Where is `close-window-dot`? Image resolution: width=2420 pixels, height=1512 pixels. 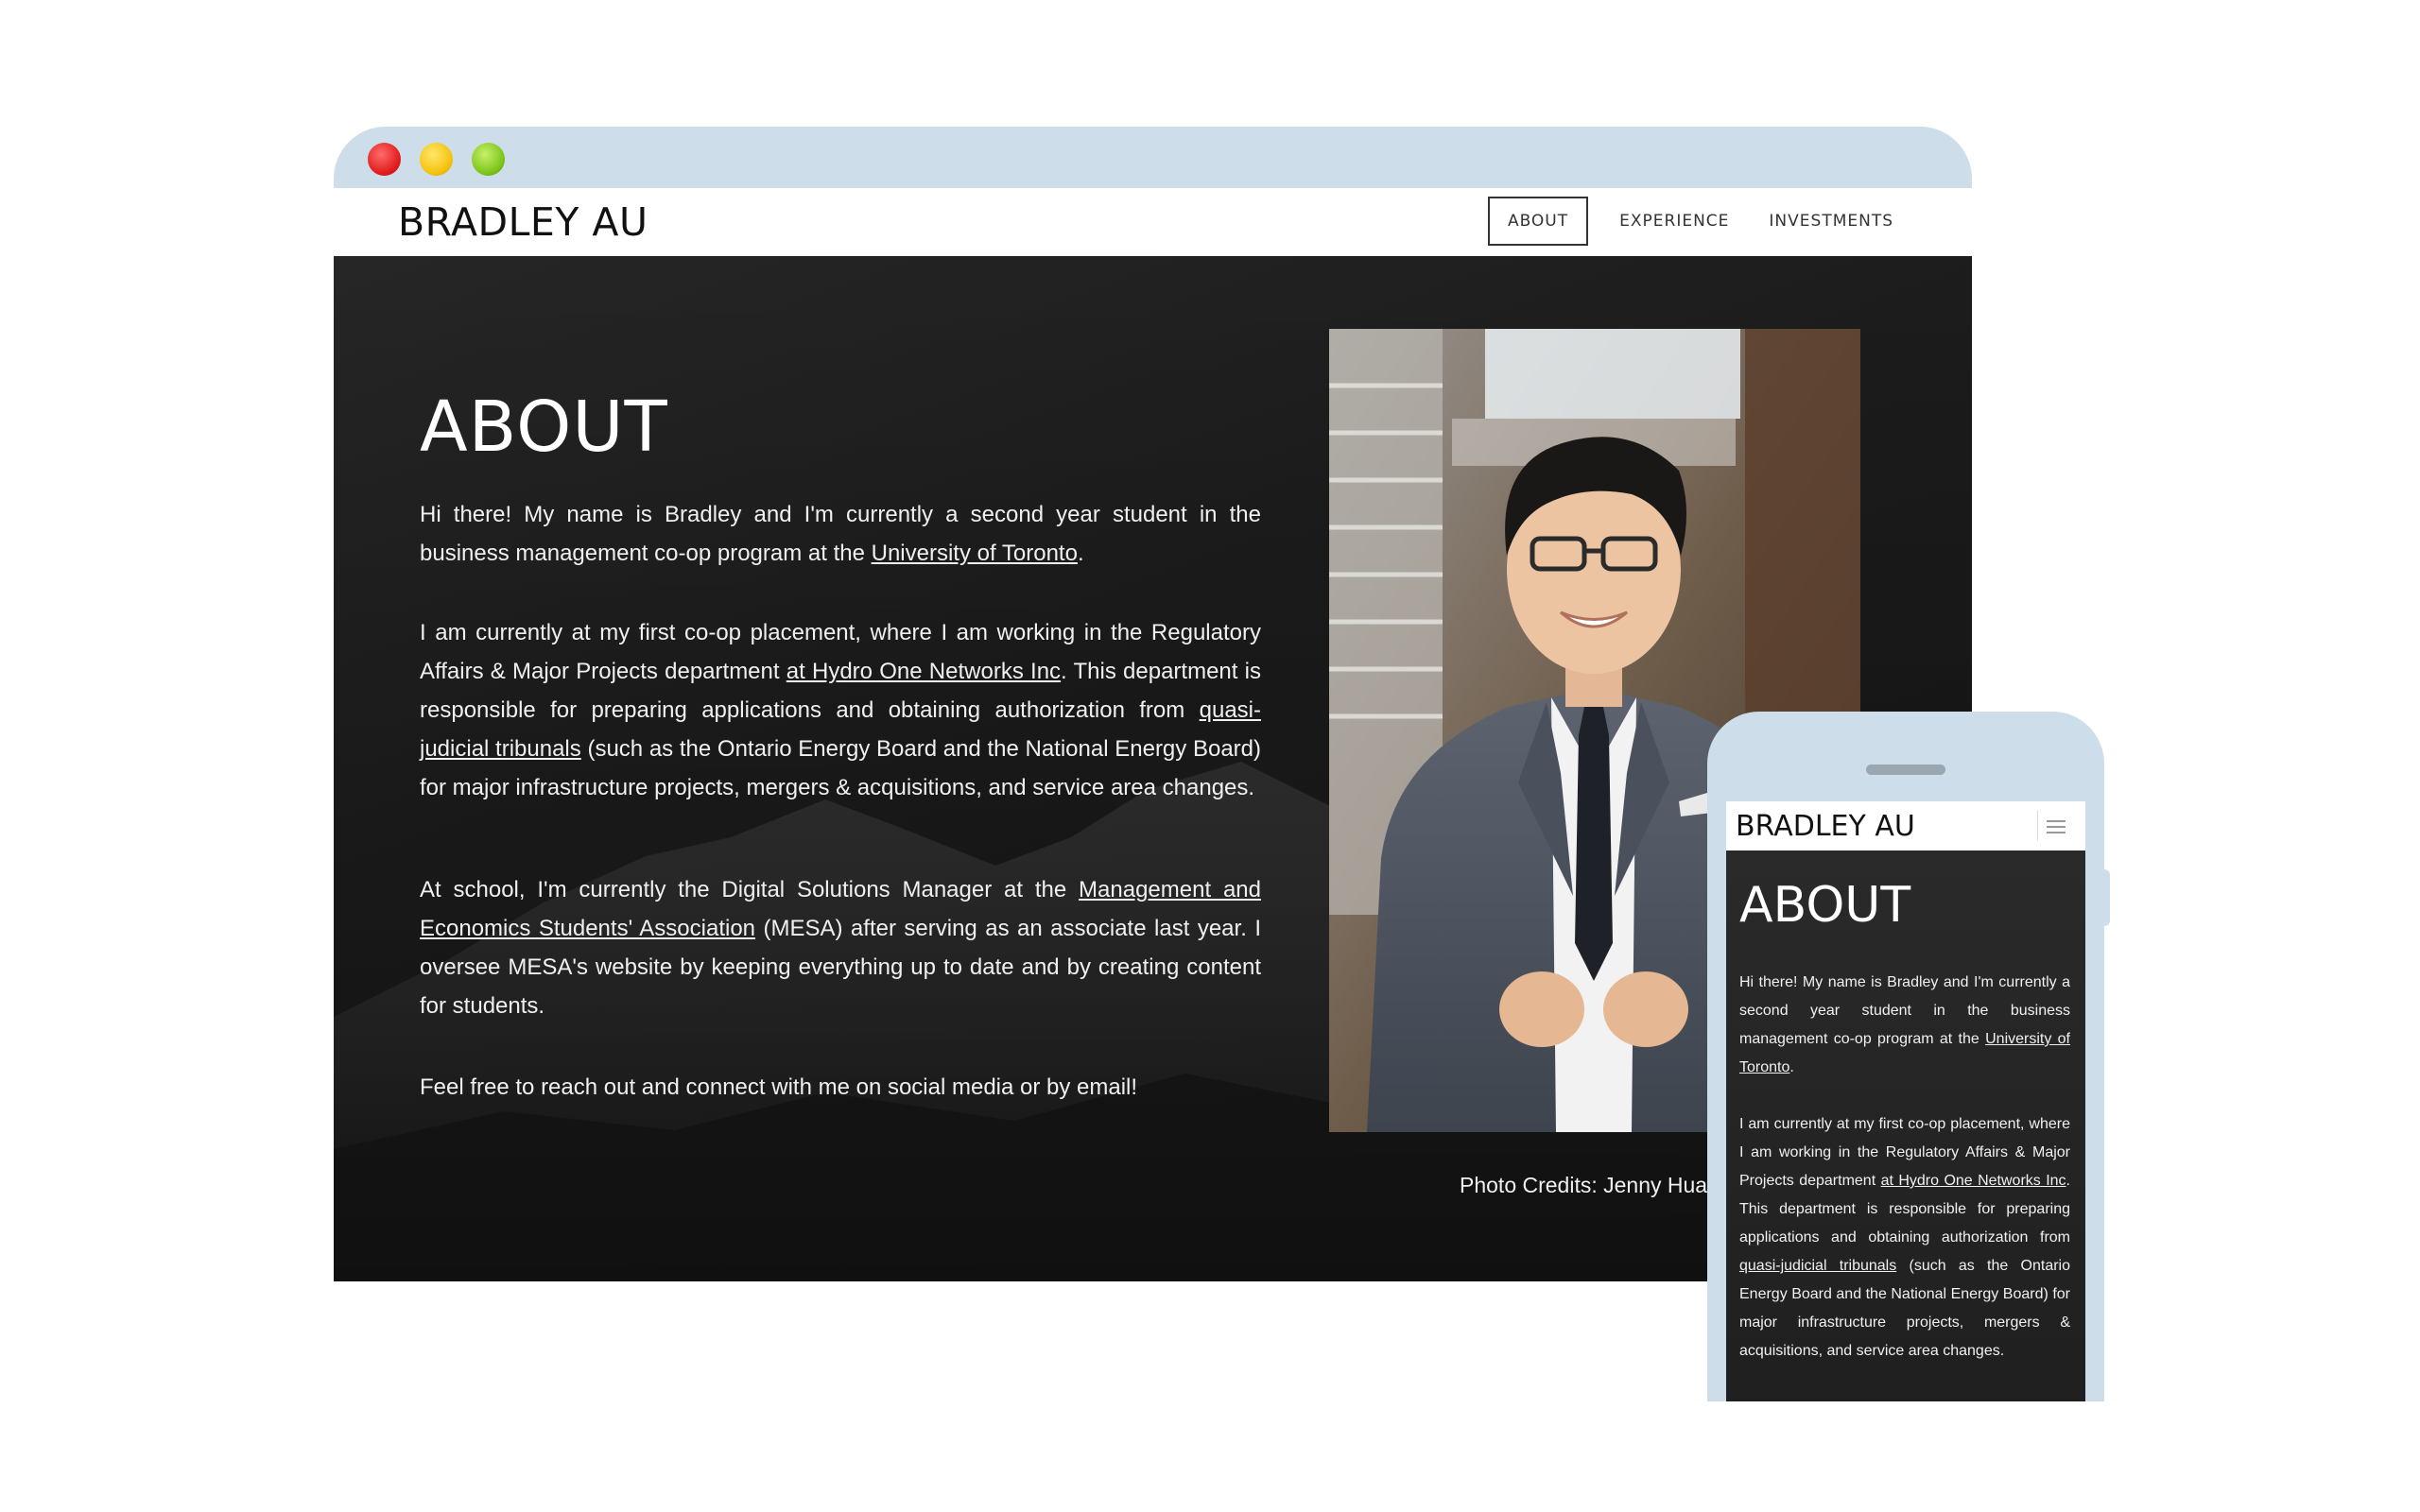 close-window-dot is located at coordinates (384, 159).